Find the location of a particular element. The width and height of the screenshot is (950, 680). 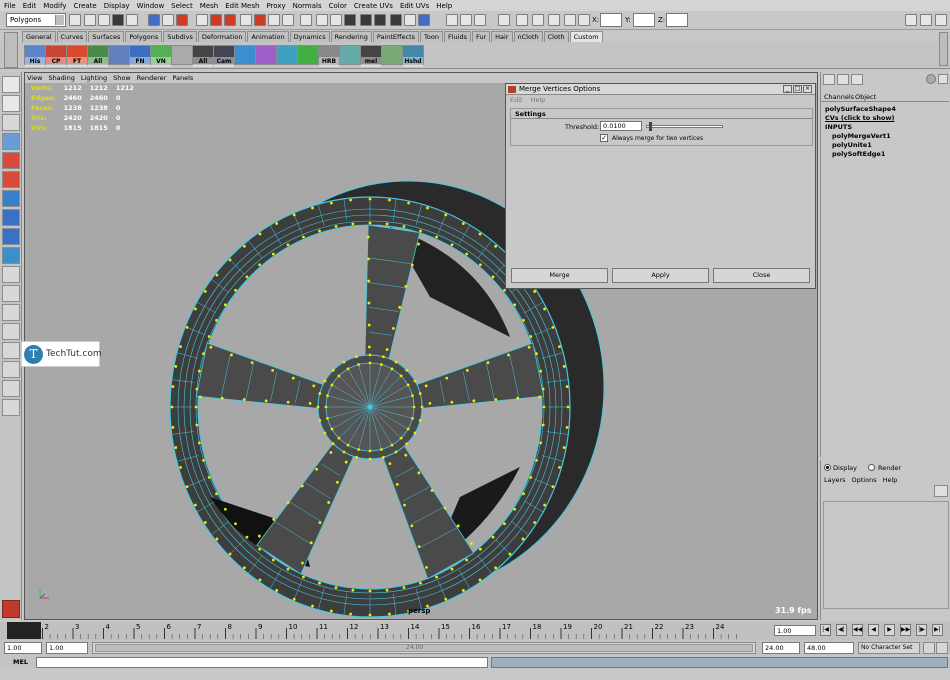

four-pane-icon is located at coordinates (11, 293).